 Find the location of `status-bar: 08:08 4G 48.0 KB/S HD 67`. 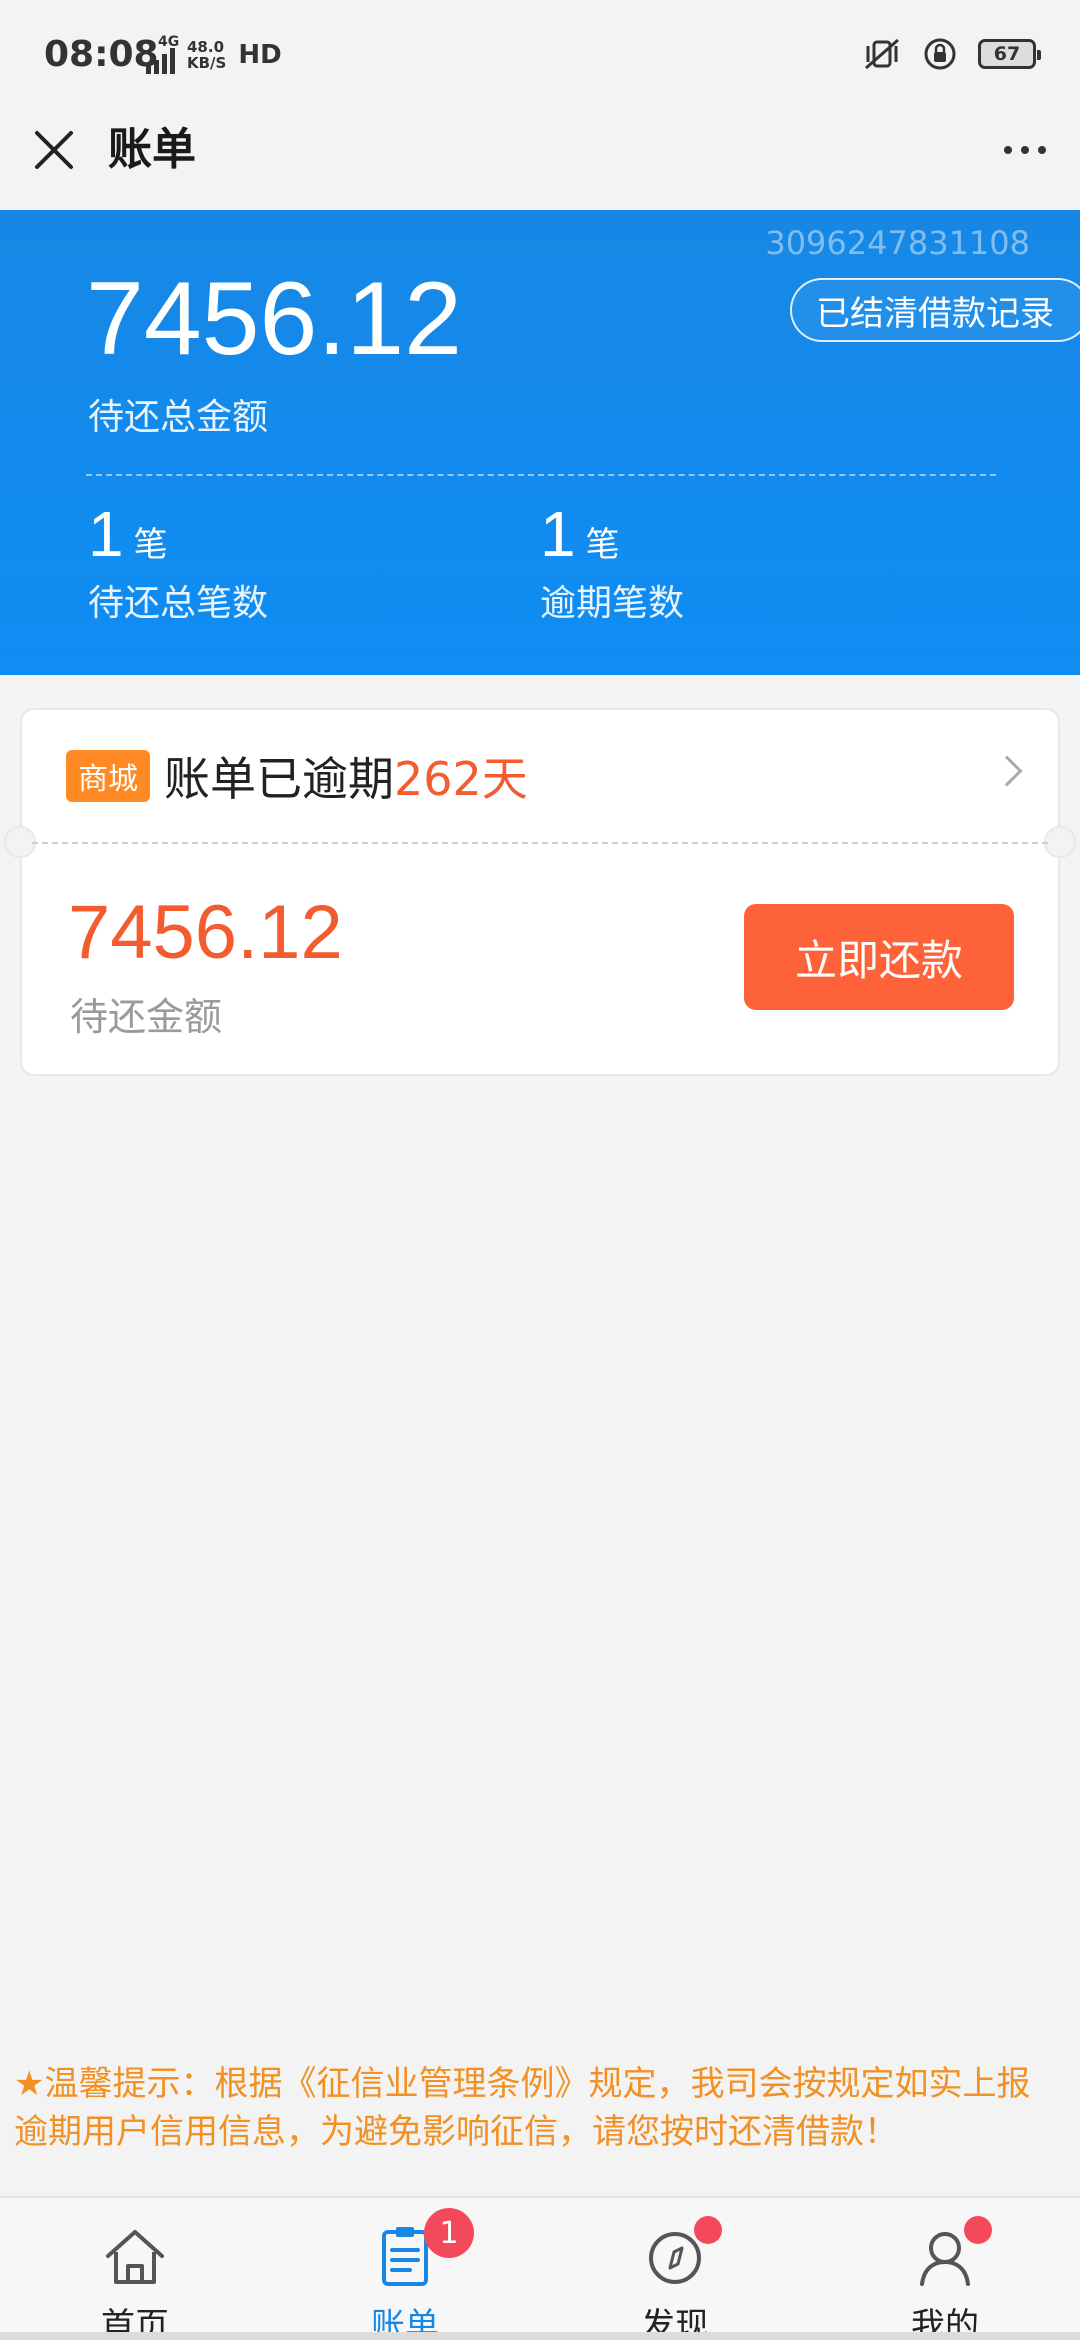

status-bar: 08:08 4G 48.0 KB/S HD 67 is located at coordinates (540, 55).